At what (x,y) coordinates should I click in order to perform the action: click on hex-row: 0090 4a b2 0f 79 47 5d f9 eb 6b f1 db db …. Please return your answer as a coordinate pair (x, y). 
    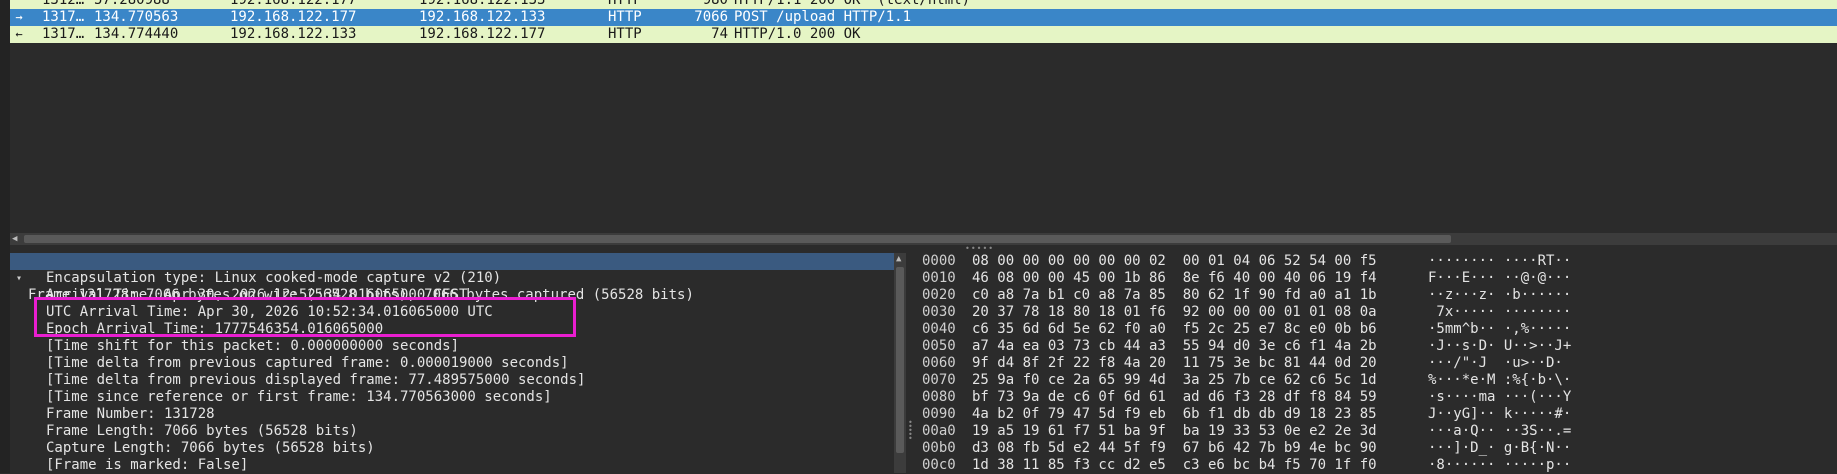
    Looking at the image, I should click on (1375, 414).